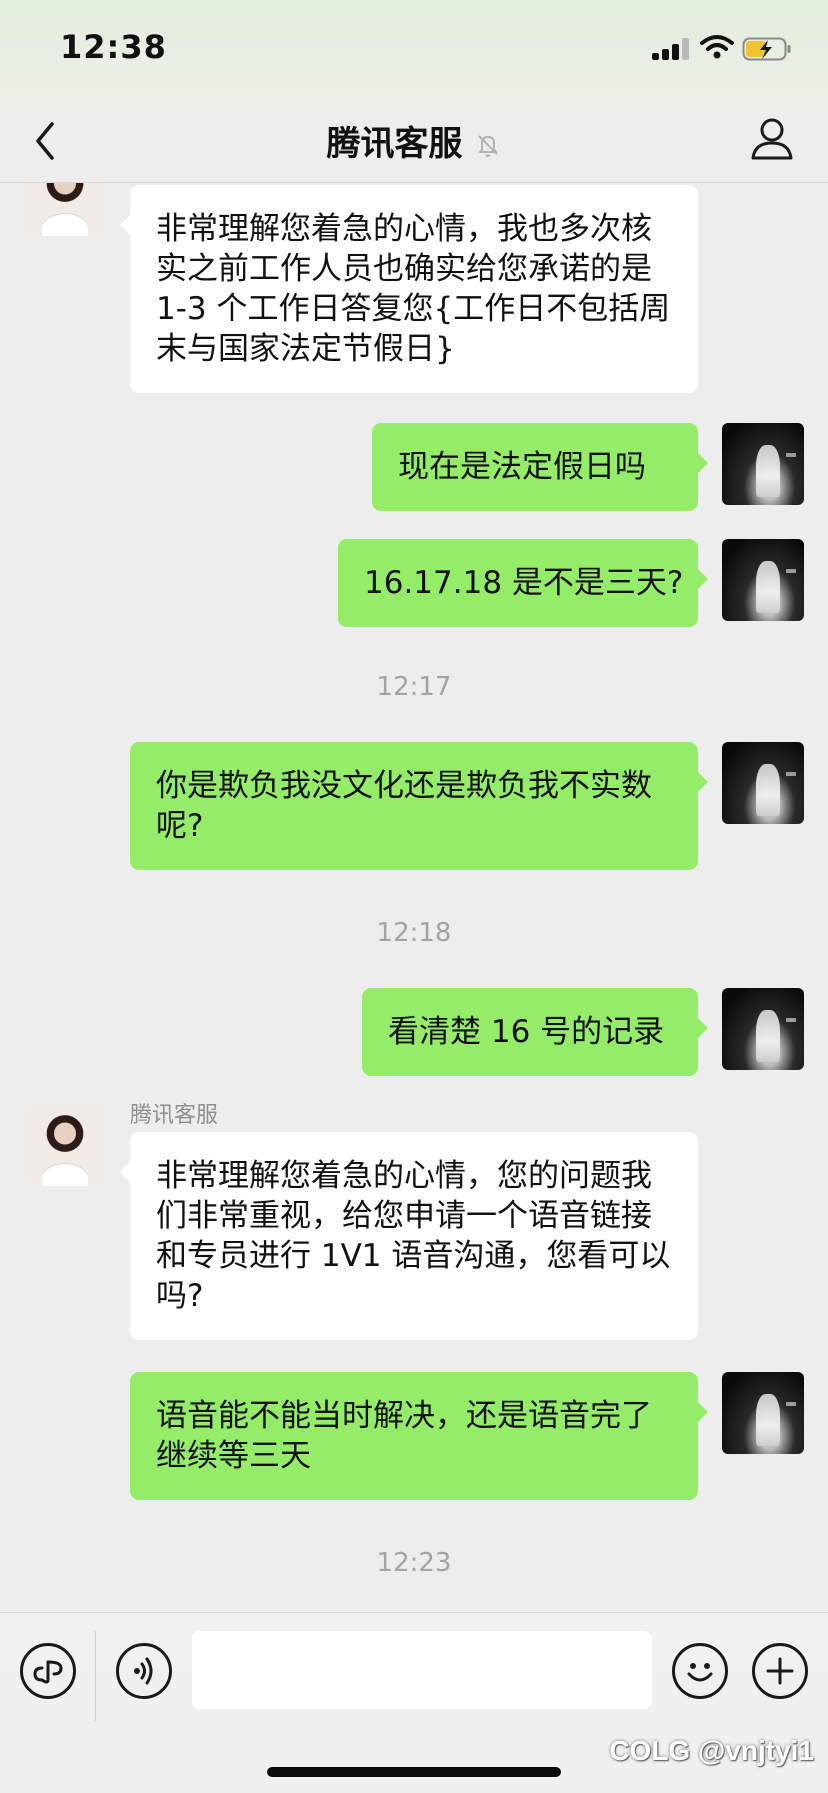 The image size is (828, 1793). What do you see at coordinates (174, 1115) in the screenshot?
I see `sender-name: 腾讯客服` at bounding box center [174, 1115].